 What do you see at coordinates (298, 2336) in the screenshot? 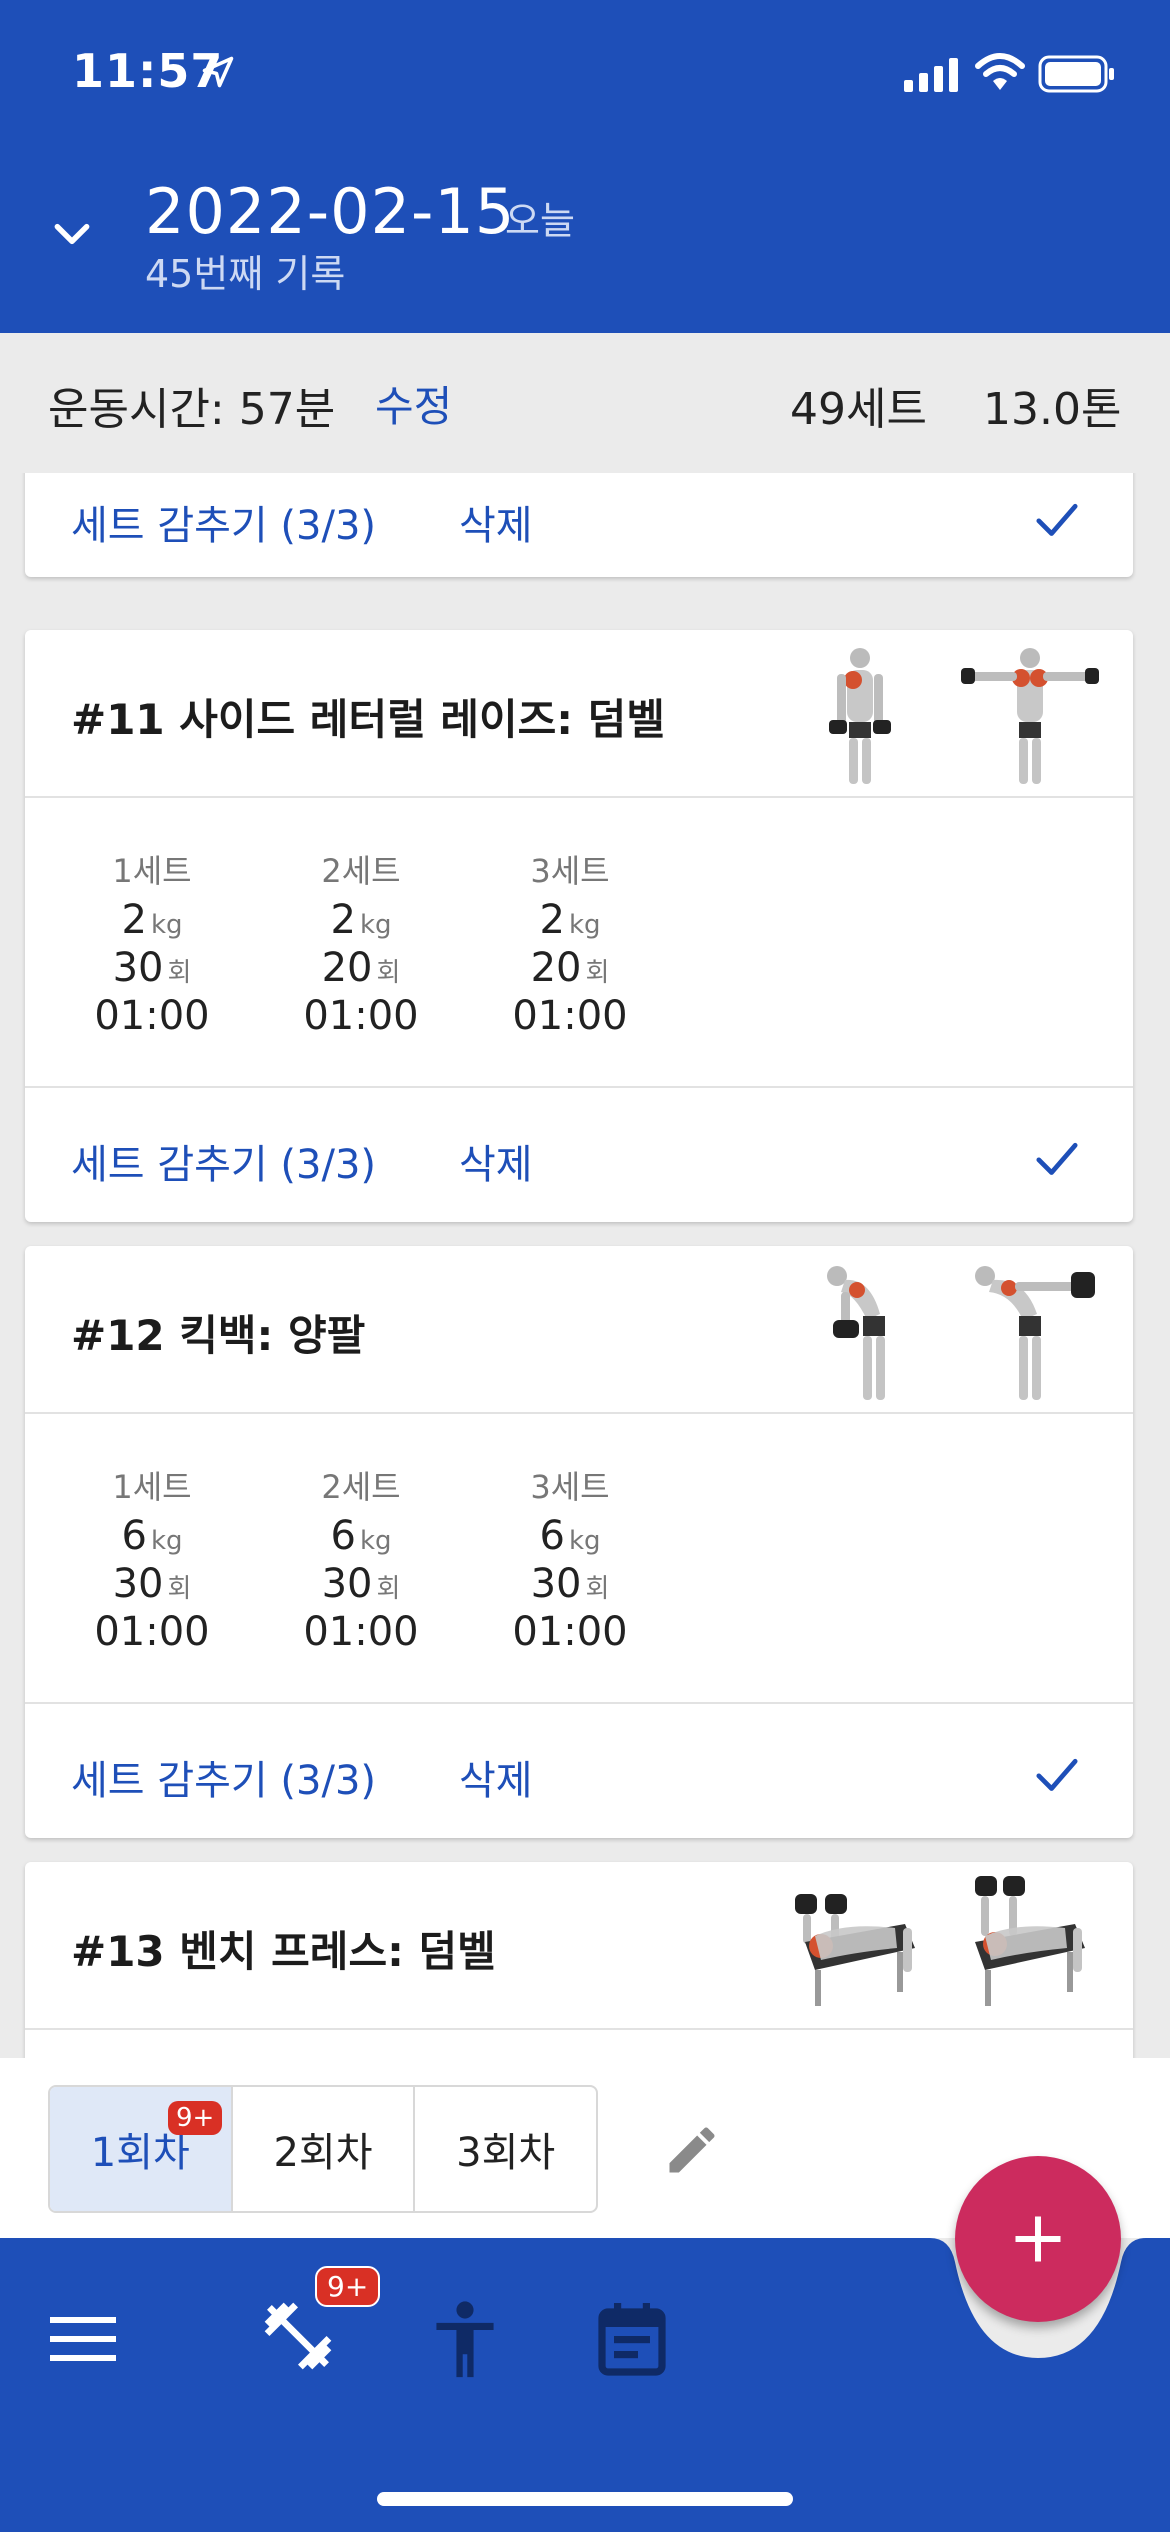
I see `dumbbell-icon` at bounding box center [298, 2336].